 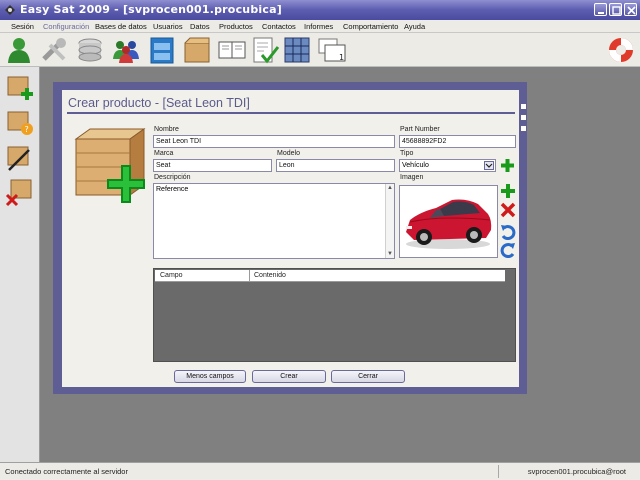 What do you see at coordinates (172, 177) in the screenshot?
I see `descripcion-label: Descripción` at bounding box center [172, 177].